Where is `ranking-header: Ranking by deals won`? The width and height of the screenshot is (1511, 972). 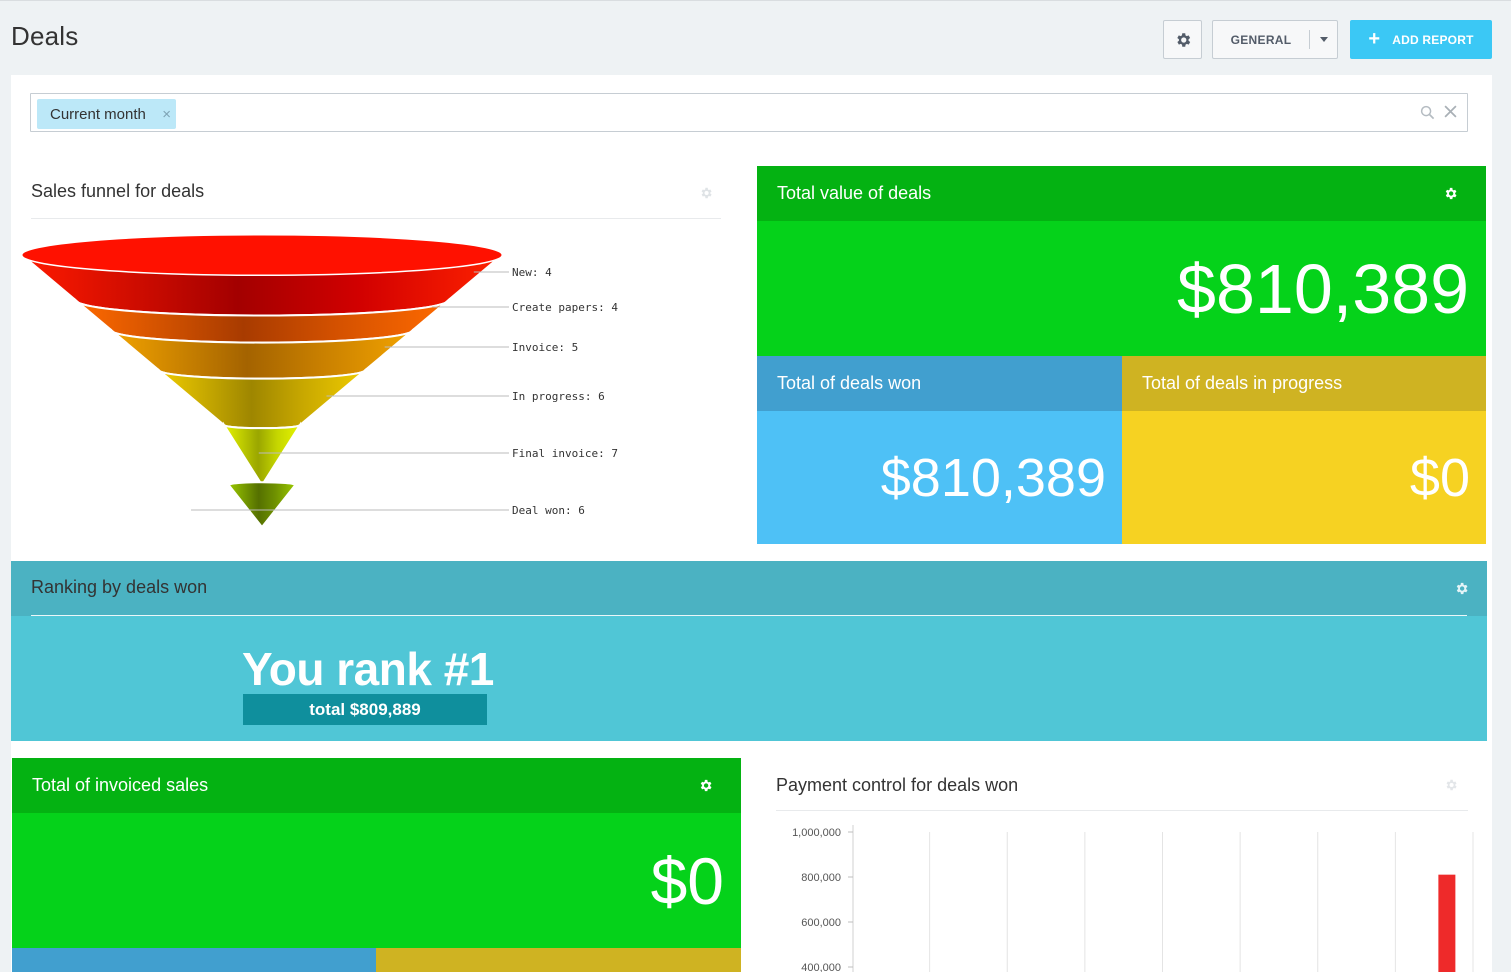 ranking-header: Ranking by deals won is located at coordinates (749, 588).